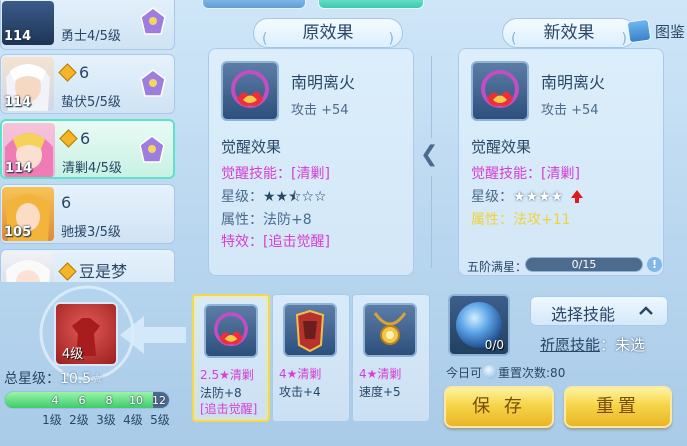 The height and width of the screenshot is (446, 687). I want to click on crystal-orb-icon, so click(490, 372).